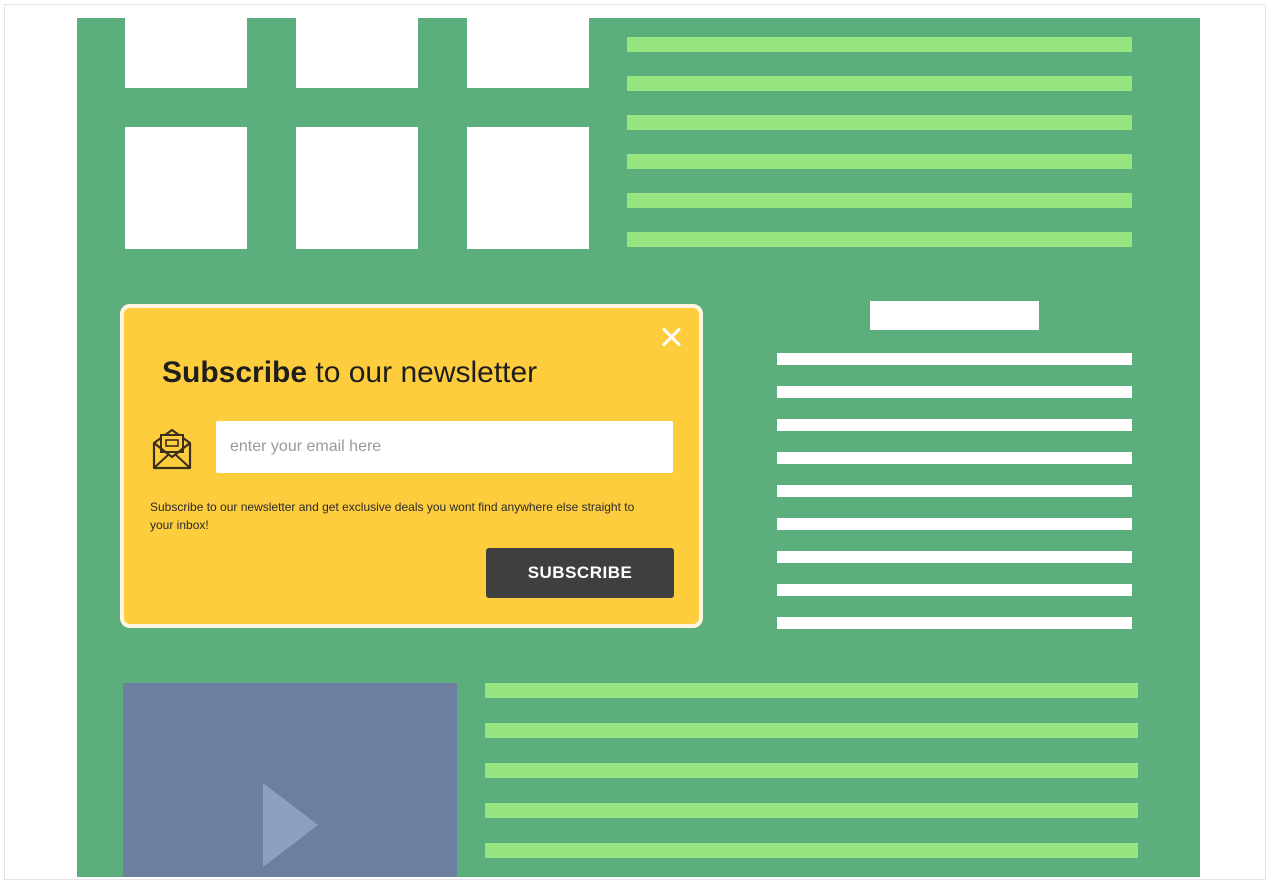 The height and width of the screenshot is (885, 1271). I want to click on subscribe-button: SUBSCRIBE, so click(580, 573).